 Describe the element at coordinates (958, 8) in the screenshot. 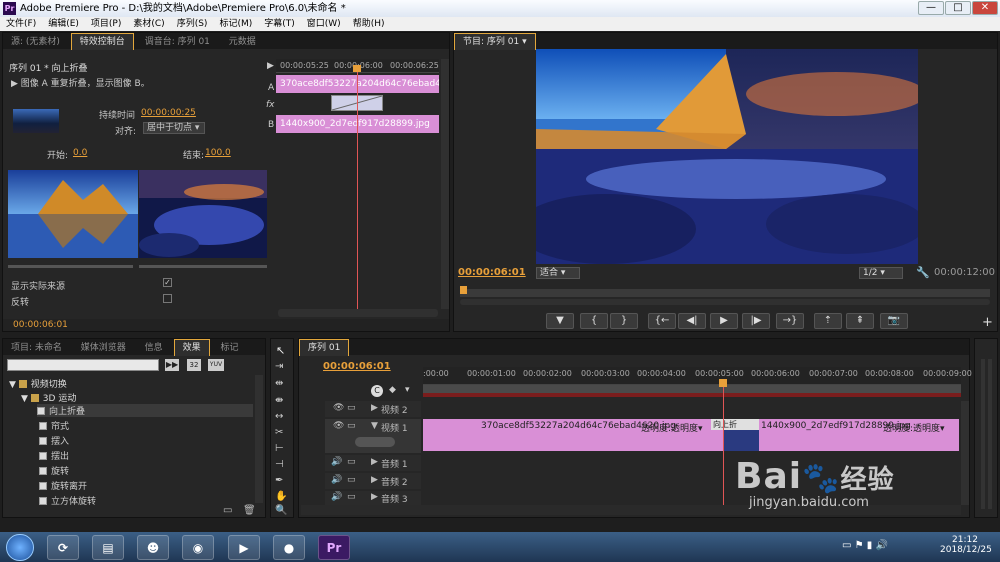

I see `maximize-button: □` at that location.